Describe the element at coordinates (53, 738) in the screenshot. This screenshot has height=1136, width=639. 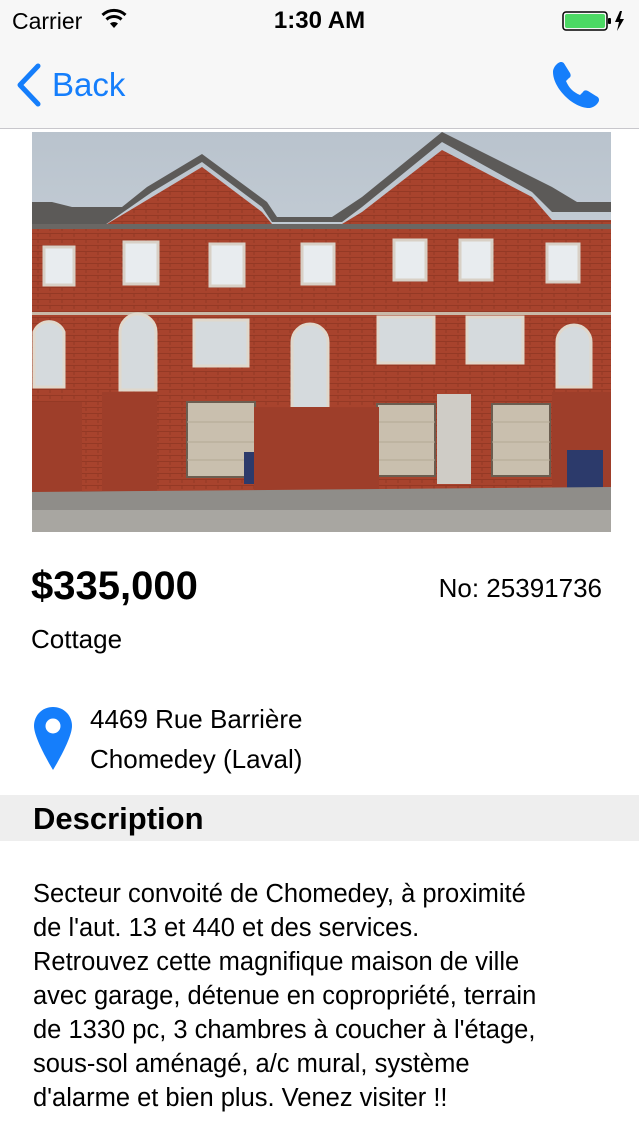
I see `map-pin-icon` at that location.